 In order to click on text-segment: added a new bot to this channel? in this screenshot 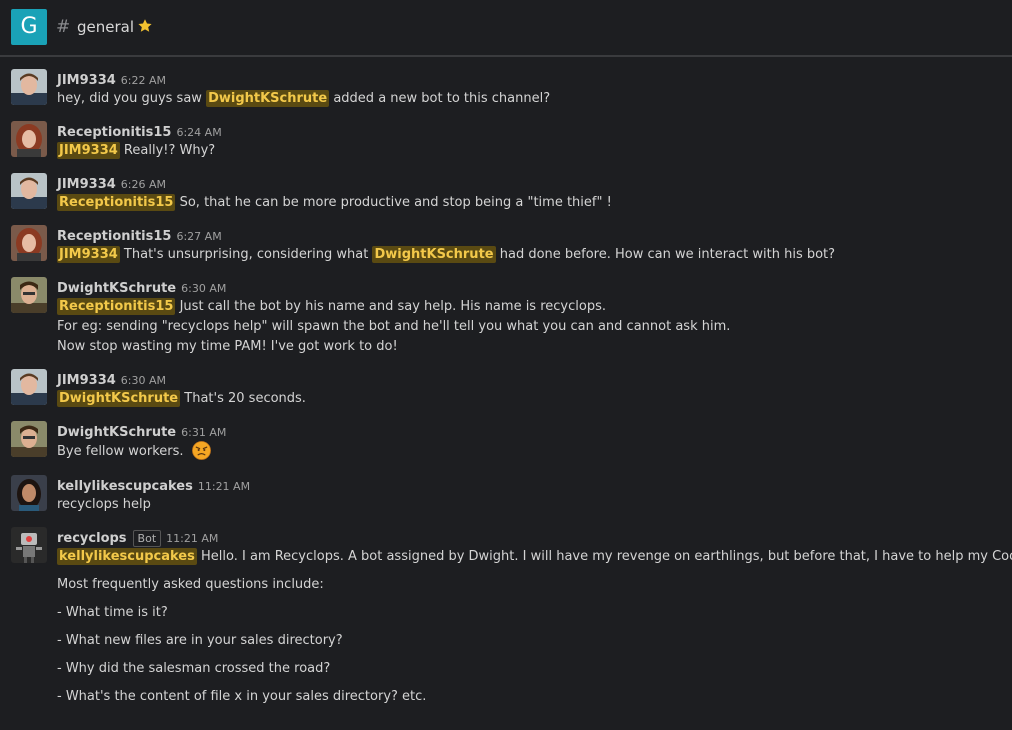, I will do `click(440, 98)`.